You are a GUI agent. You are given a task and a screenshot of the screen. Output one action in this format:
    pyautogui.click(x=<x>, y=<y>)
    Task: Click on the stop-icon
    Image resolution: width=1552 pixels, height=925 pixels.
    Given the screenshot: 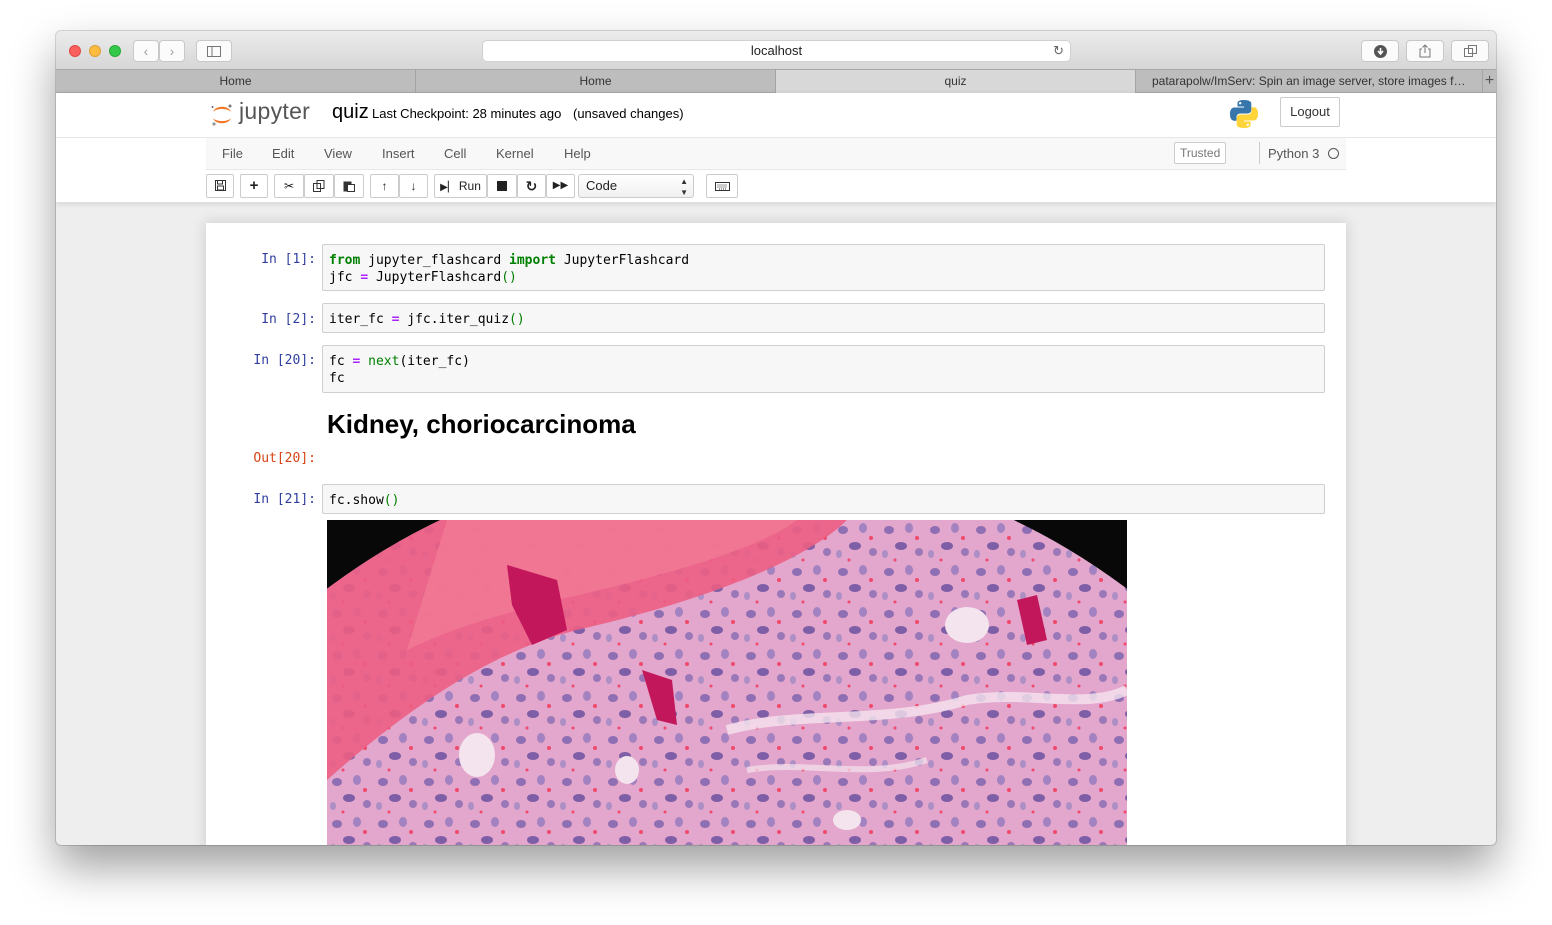 What is the action you would take?
    pyautogui.click(x=502, y=186)
    